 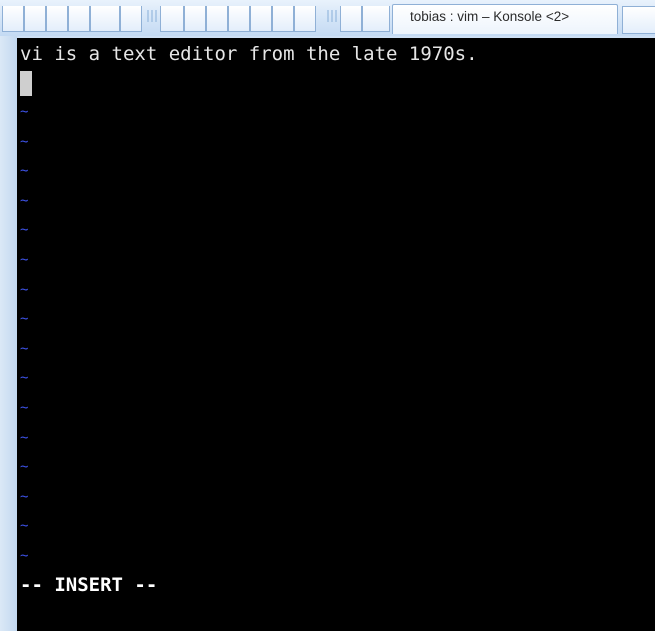 I want to click on window-title: tobias : vim – Konsole <2>, so click(x=490, y=16).